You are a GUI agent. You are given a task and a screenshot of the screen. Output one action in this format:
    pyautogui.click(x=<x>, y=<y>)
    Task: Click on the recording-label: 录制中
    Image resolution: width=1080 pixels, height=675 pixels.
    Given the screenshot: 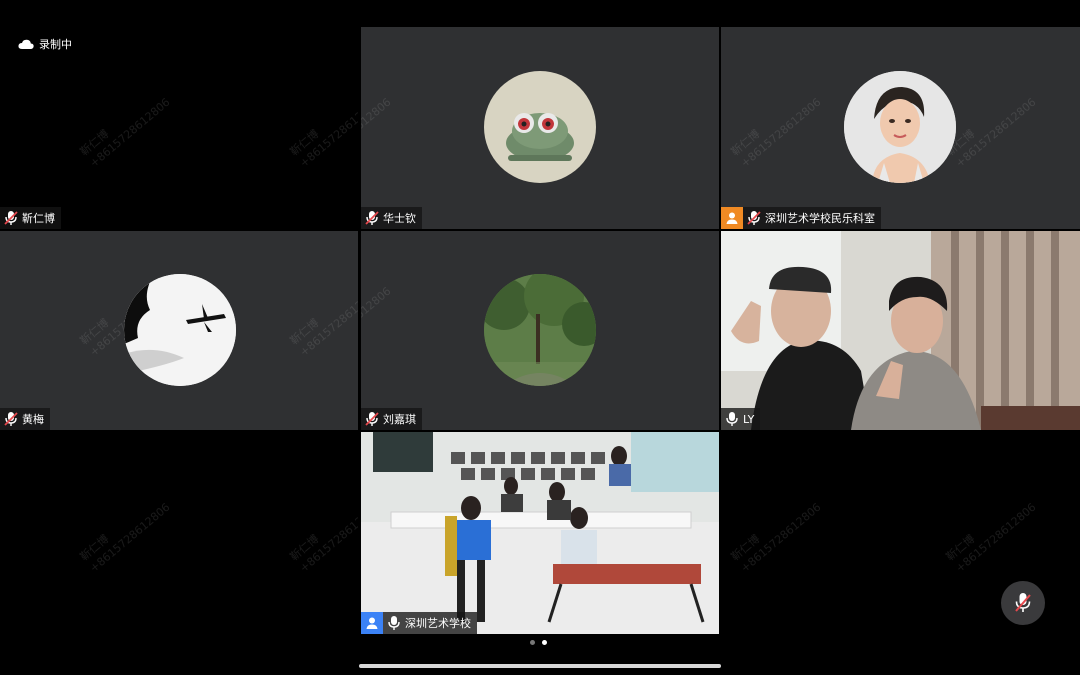 What is the action you would take?
    pyautogui.click(x=55, y=44)
    